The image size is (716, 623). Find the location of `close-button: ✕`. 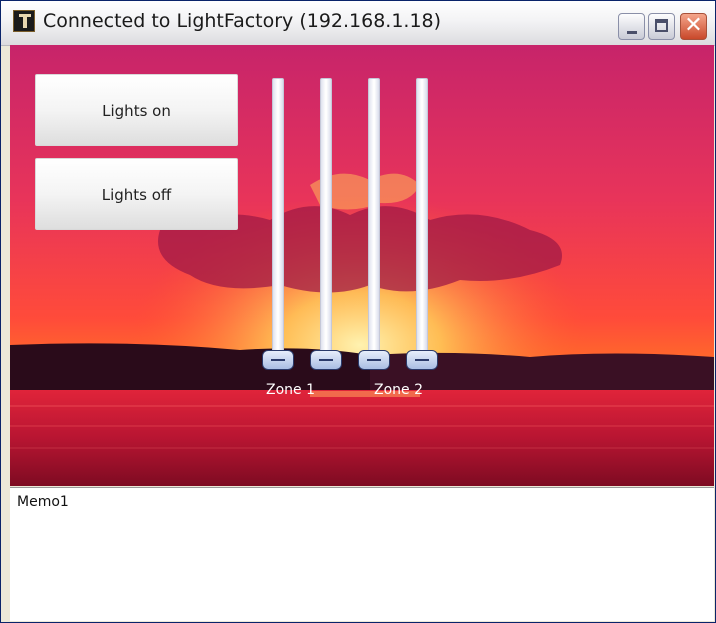

close-button: ✕ is located at coordinates (693, 26).